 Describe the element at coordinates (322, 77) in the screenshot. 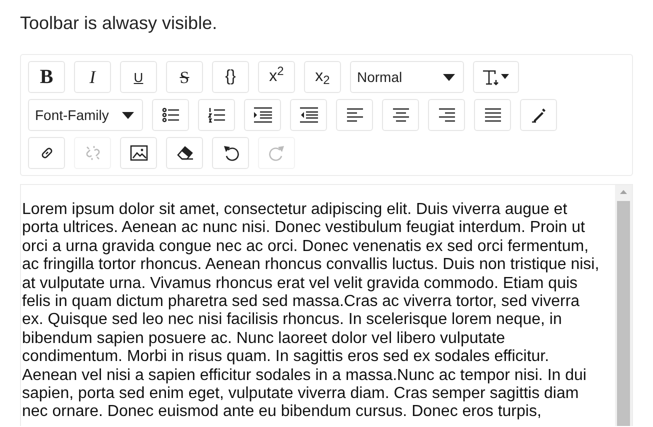

I see `toolbar-button: x$_{2}$` at that location.